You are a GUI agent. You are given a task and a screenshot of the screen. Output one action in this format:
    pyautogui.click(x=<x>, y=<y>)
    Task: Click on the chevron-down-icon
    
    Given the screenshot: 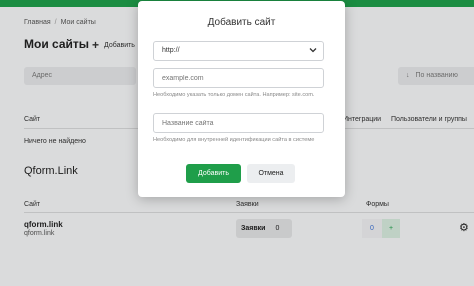 What is the action you would take?
    pyautogui.click(x=313, y=50)
    